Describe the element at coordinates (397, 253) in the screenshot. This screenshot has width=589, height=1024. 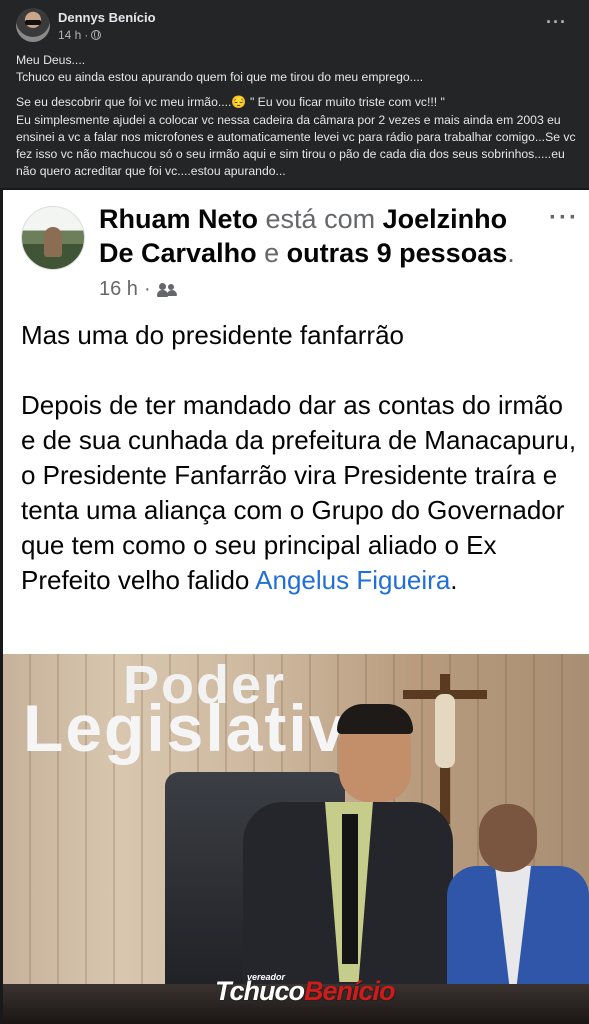
I see `tagged-others: outras 9 pessoas` at that location.